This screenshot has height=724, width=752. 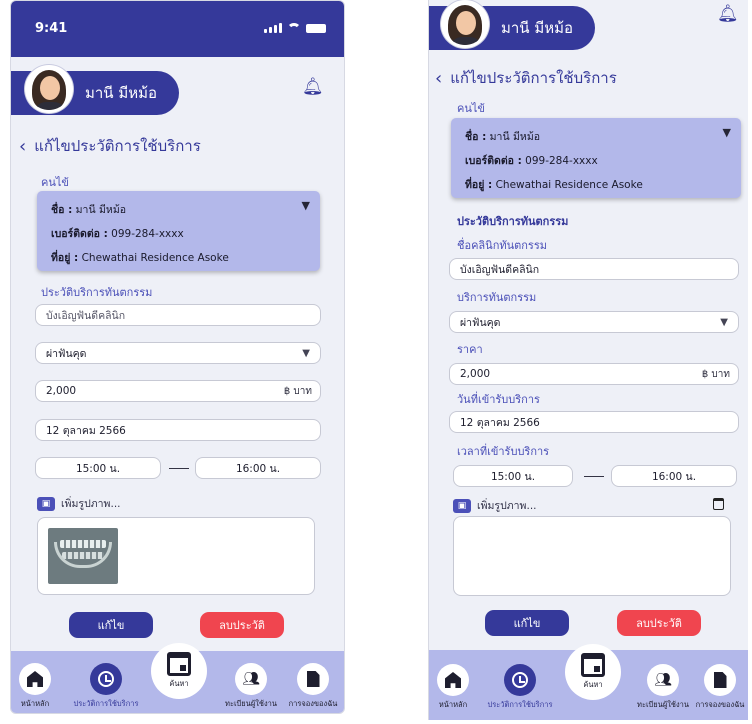 I want to click on battery-icon, so click(x=316, y=28).